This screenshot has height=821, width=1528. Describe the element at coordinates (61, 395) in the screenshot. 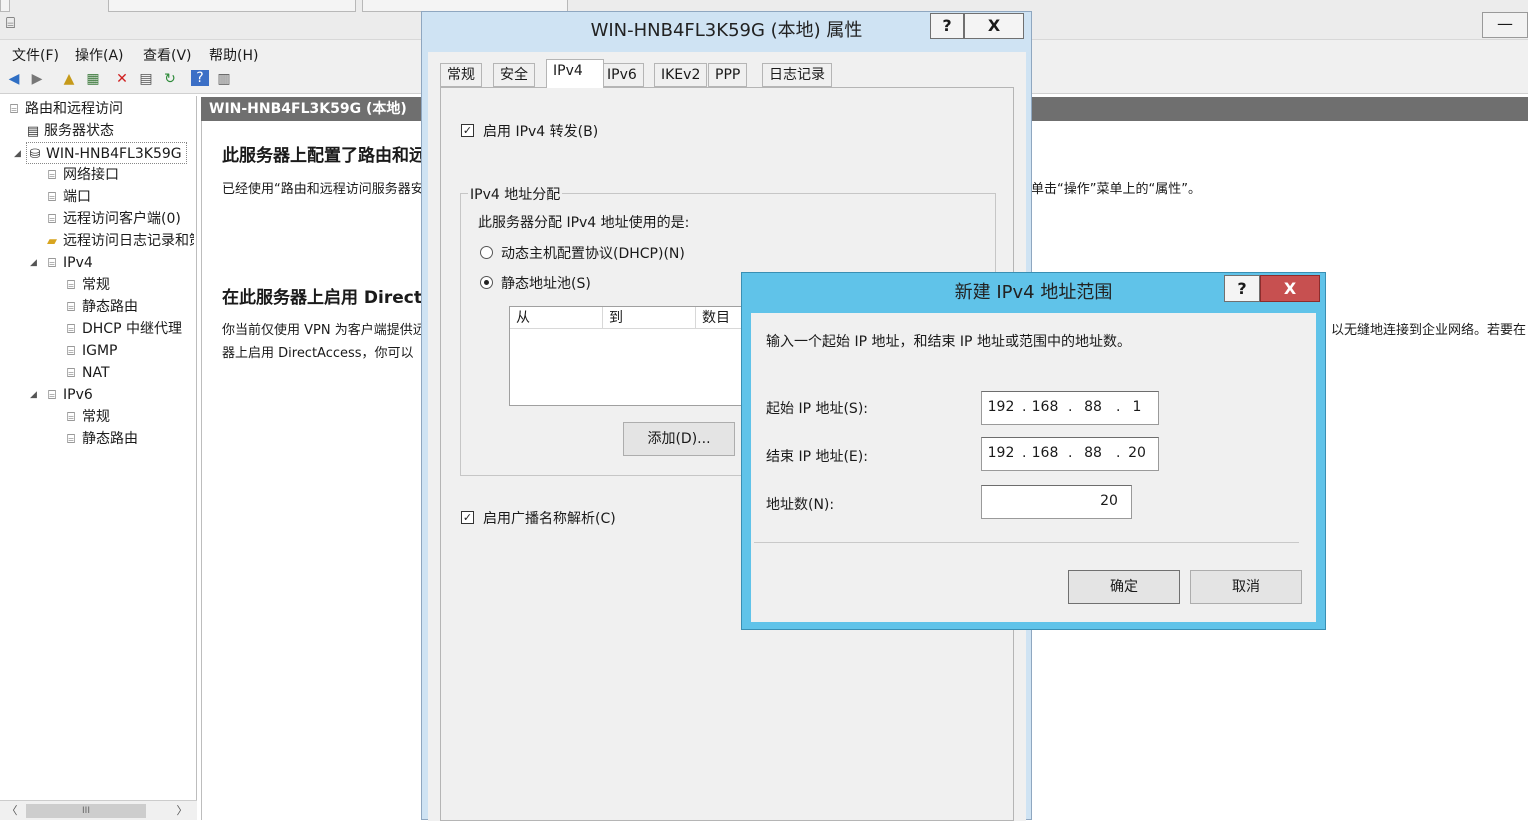

I see `tree-item-ipv6: ◢ ⌸ IPv6` at that location.